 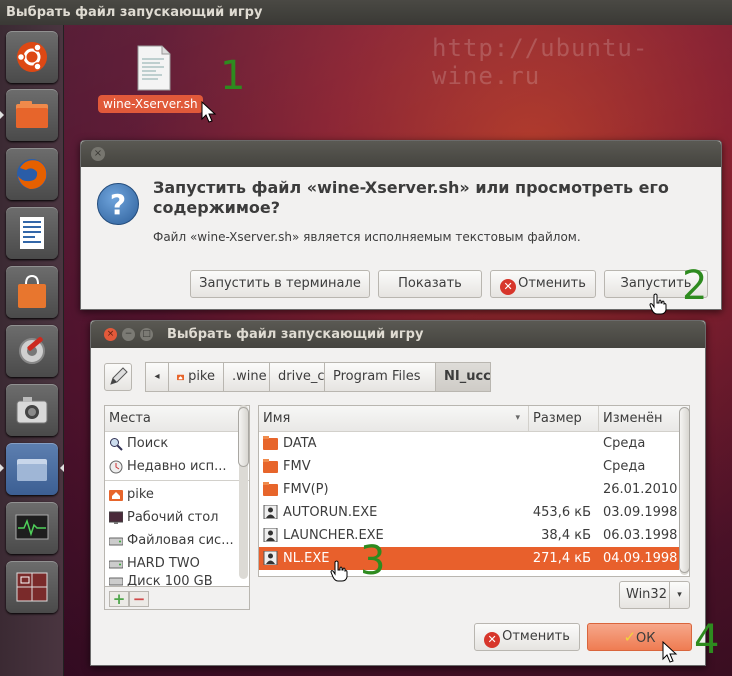 What do you see at coordinates (566, 535) in the screenshot?
I see `file-size: 38,4 кБ` at bounding box center [566, 535].